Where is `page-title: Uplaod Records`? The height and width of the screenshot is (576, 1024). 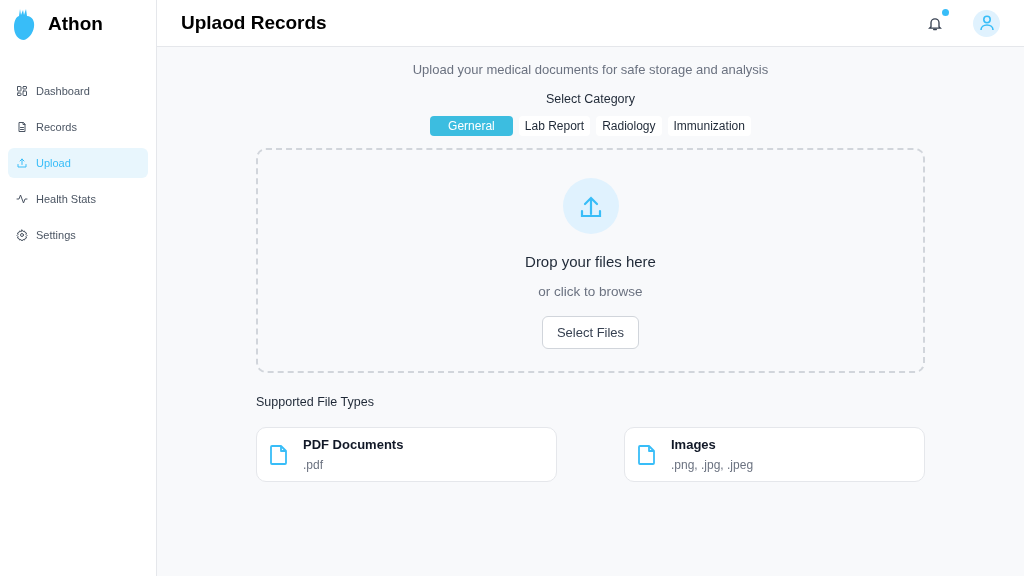
page-title: Uplaod Records is located at coordinates (254, 22).